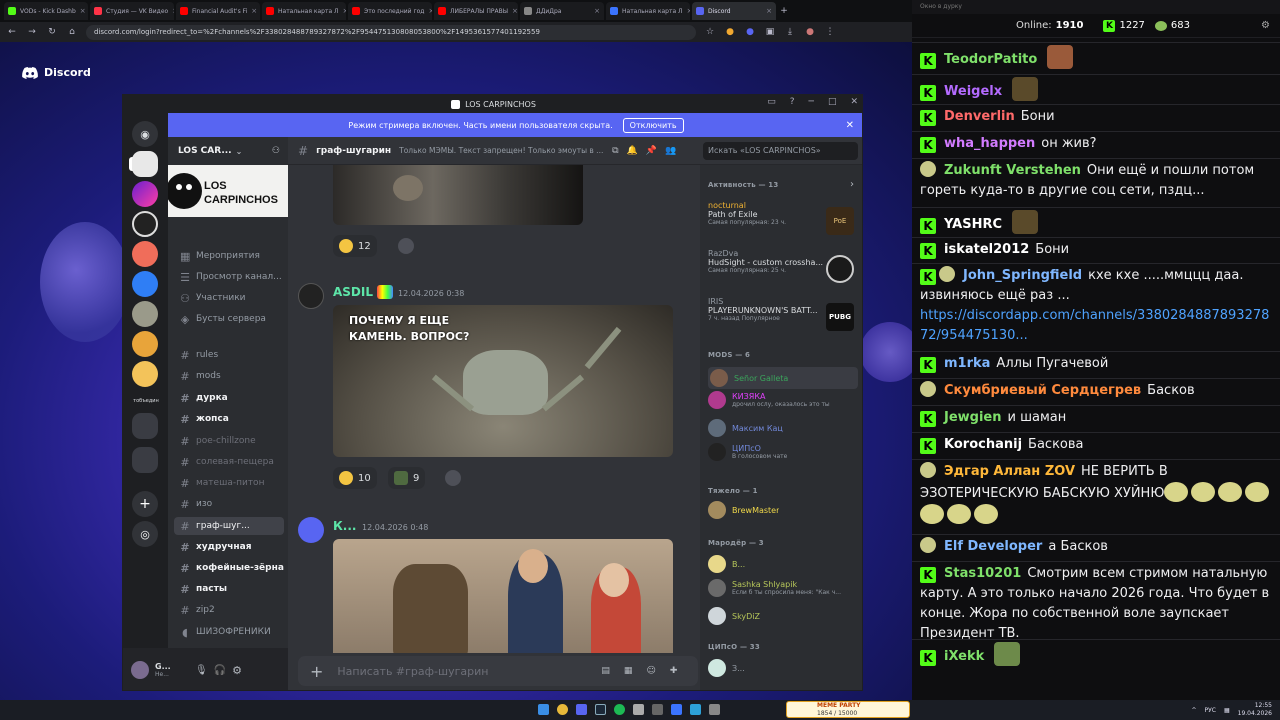 This screenshot has width=1280, height=720. Describe the element at coordinates (670, 151) in the screenshot. I see `member-list-icon: 👥` at that location.